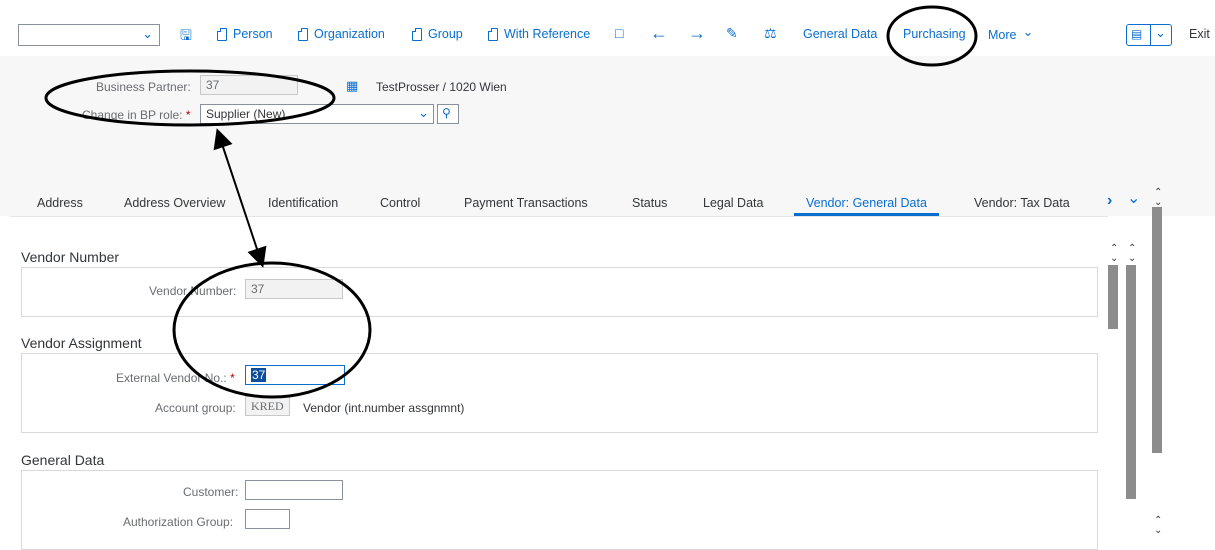  I want to click on with-reference-label: With Reference, so click(547, 34).